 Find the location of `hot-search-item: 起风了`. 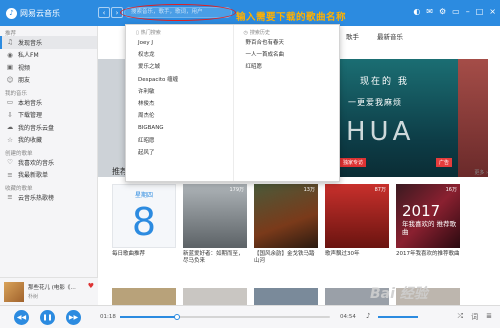

hot-search-item: 起风了 is located at coordinates (179, 153).